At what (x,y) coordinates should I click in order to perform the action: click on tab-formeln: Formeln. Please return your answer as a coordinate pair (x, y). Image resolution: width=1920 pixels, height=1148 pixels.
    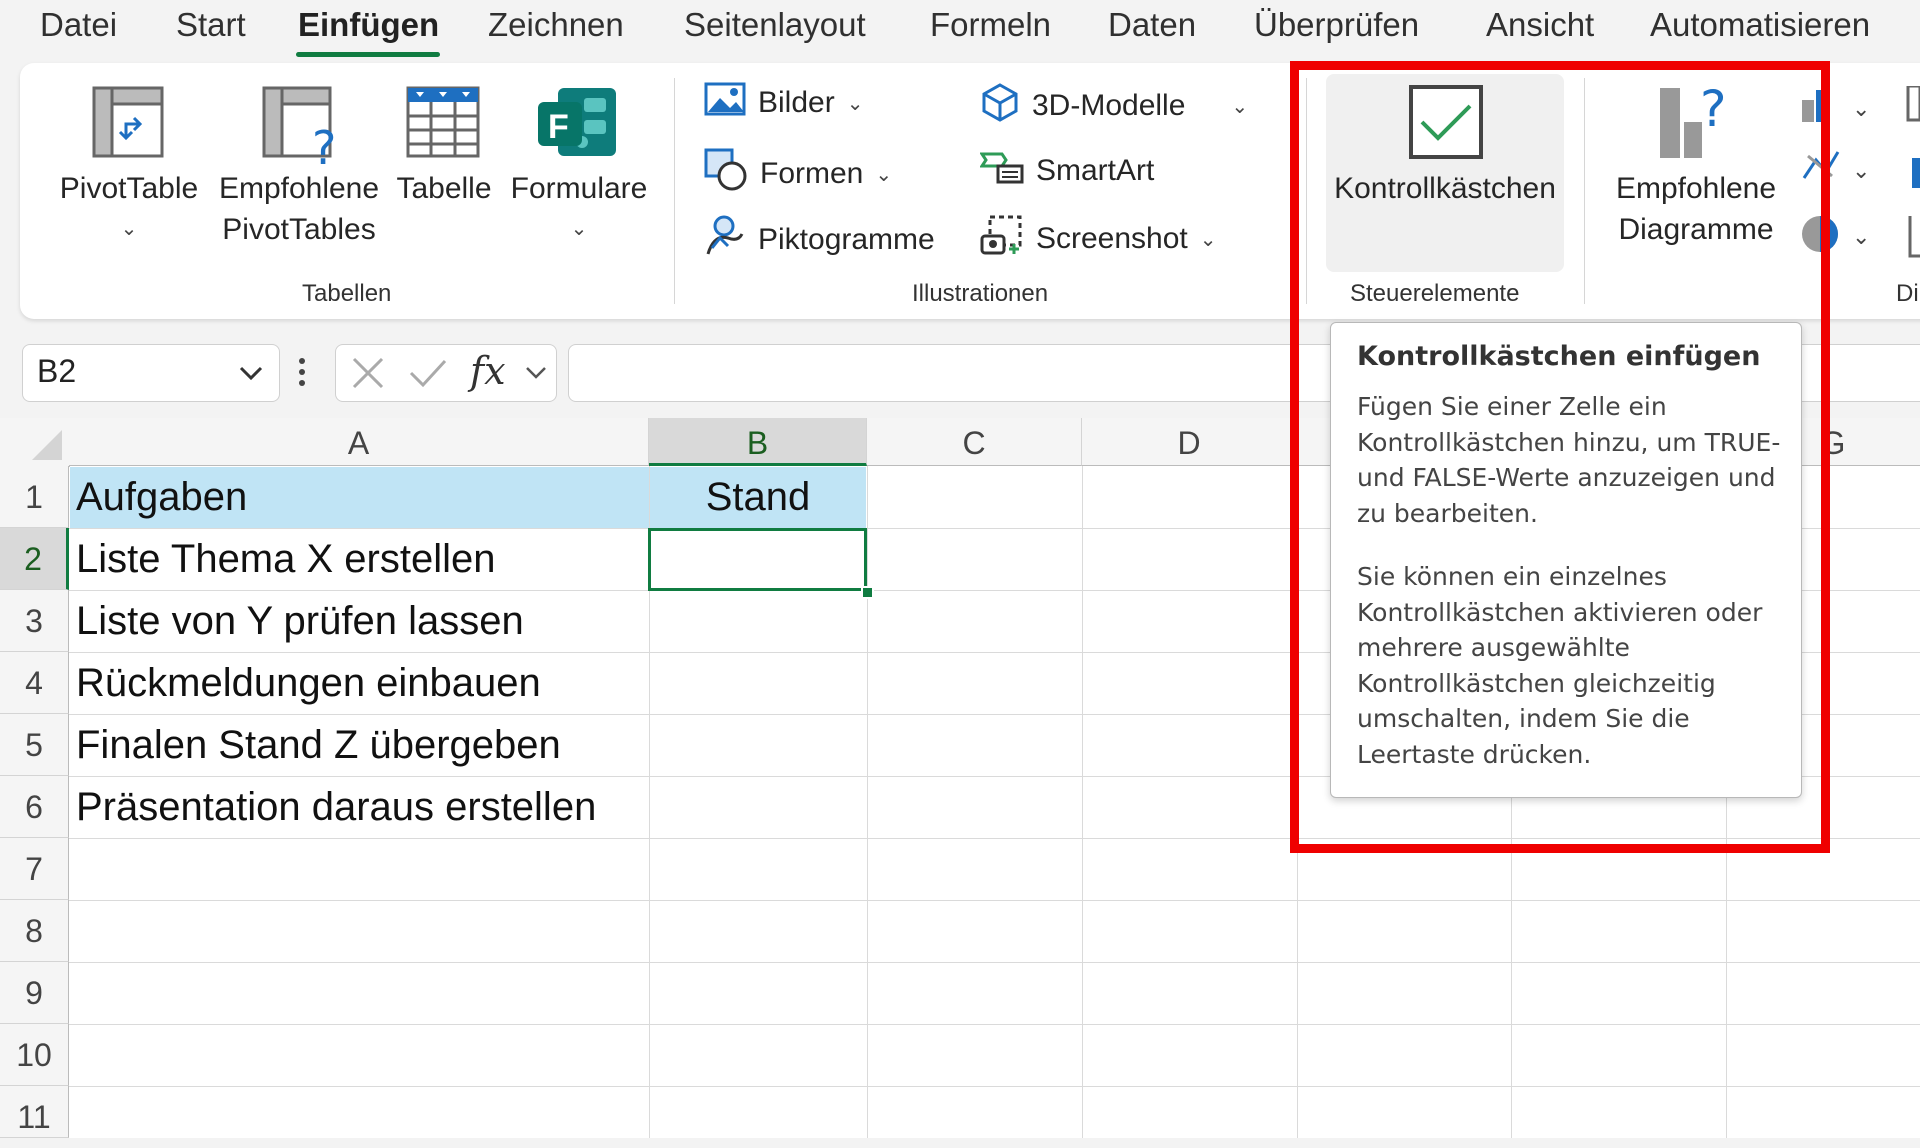
    Looking at the image, I should click on (990, 25).